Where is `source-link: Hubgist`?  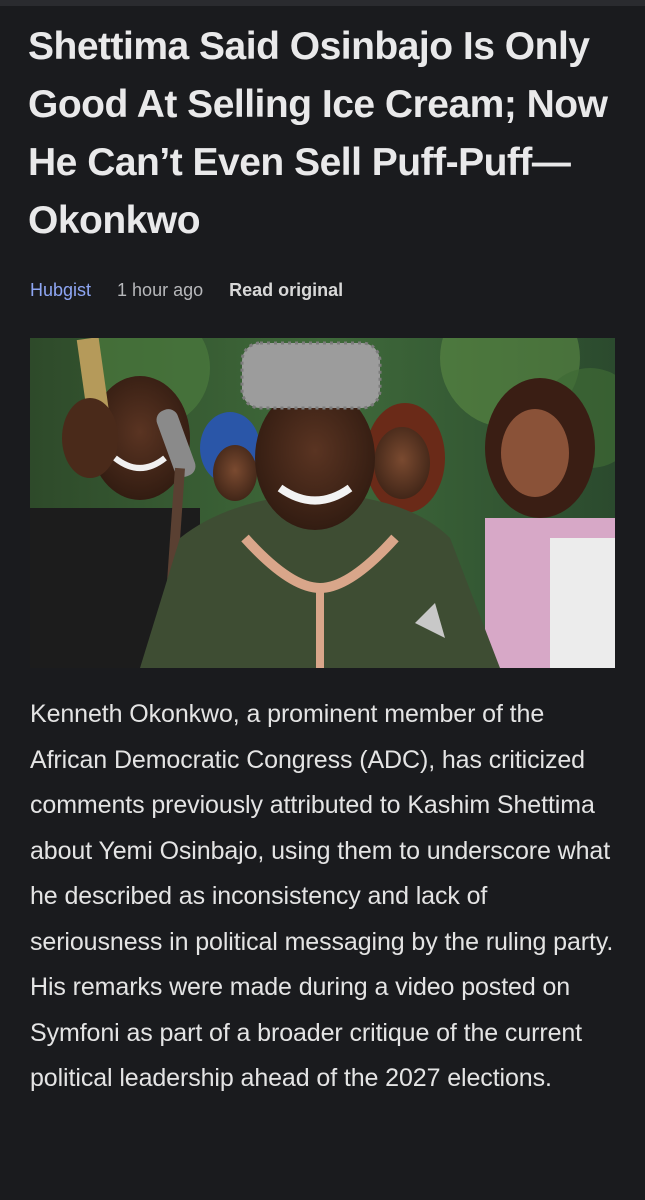 source-link: Hubgist is located at coordinates (60, 290).